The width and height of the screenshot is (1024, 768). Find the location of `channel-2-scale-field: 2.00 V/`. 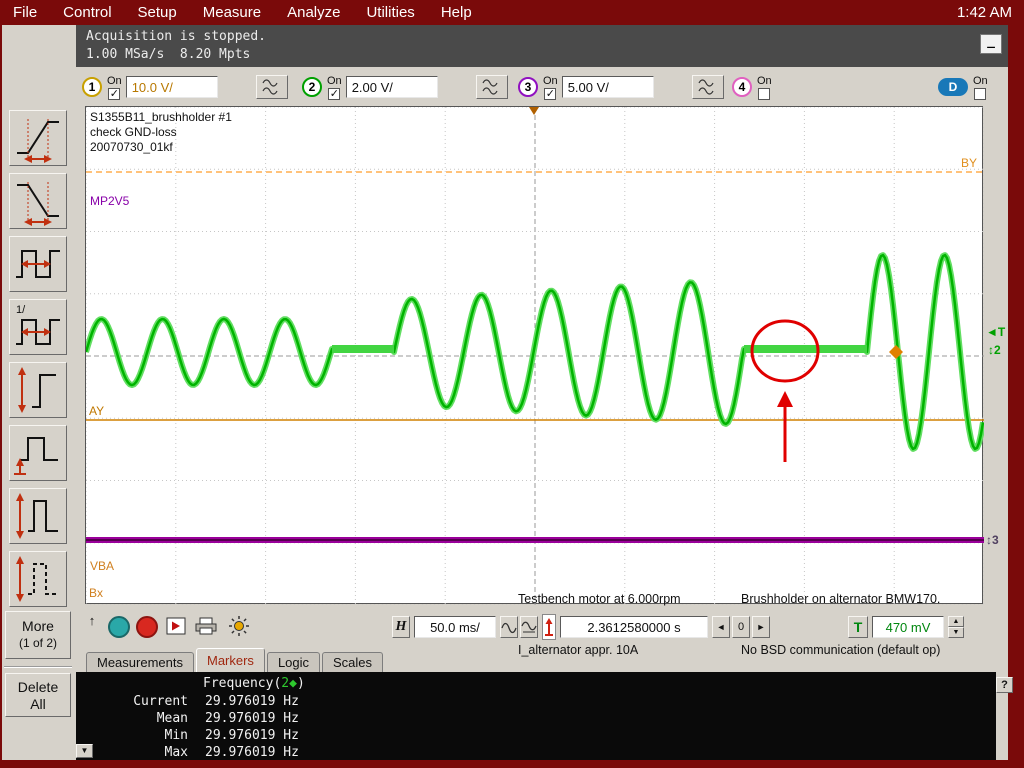

channel-2-scale-field: 2.00 V/ is located at coordinates (391, 87).